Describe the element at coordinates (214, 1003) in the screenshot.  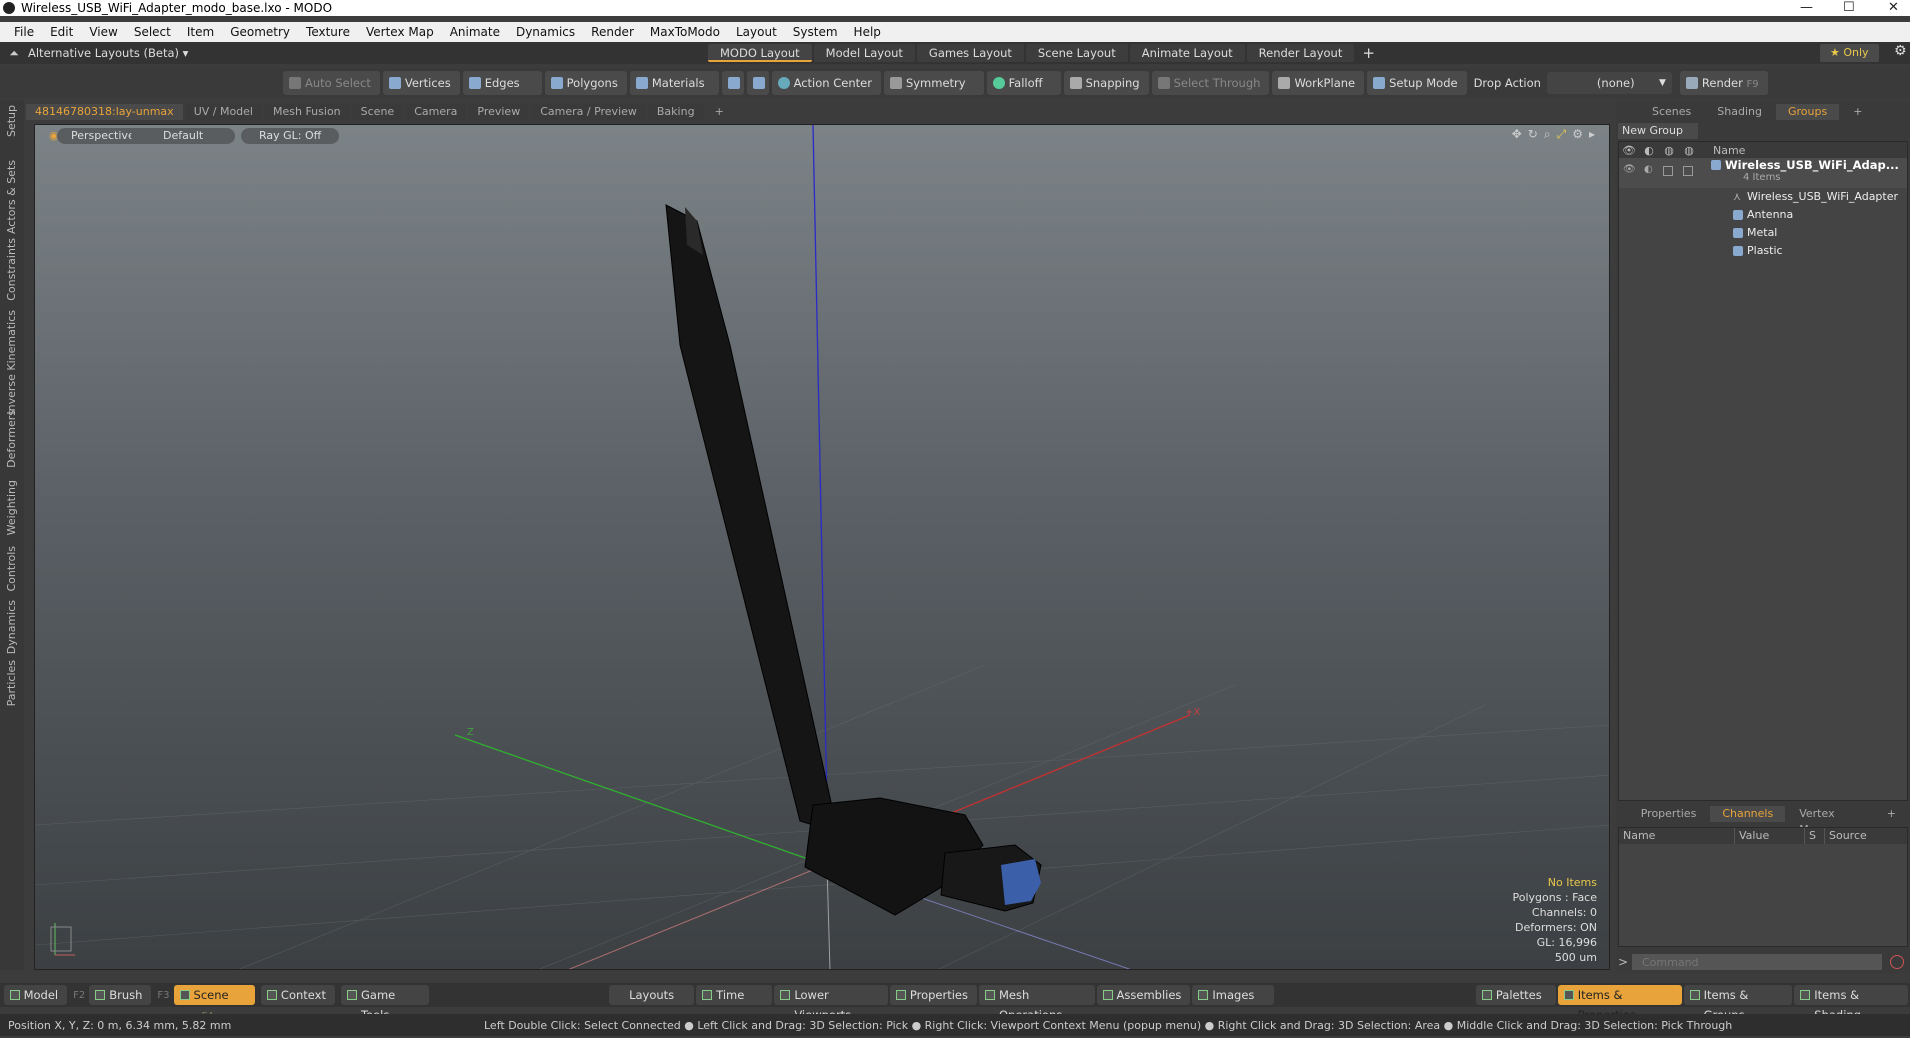
I see `scene-mode-button: Scene F4` at that location.